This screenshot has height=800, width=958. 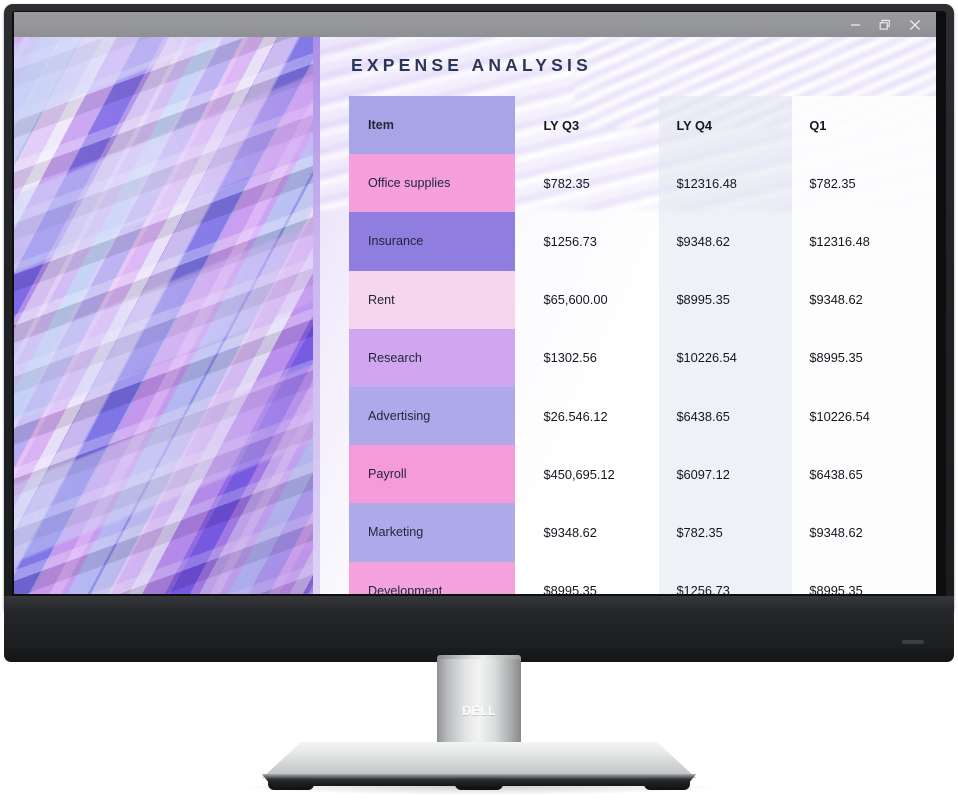 I want to click on header-label-item: Item, so click(x=381, y=125).